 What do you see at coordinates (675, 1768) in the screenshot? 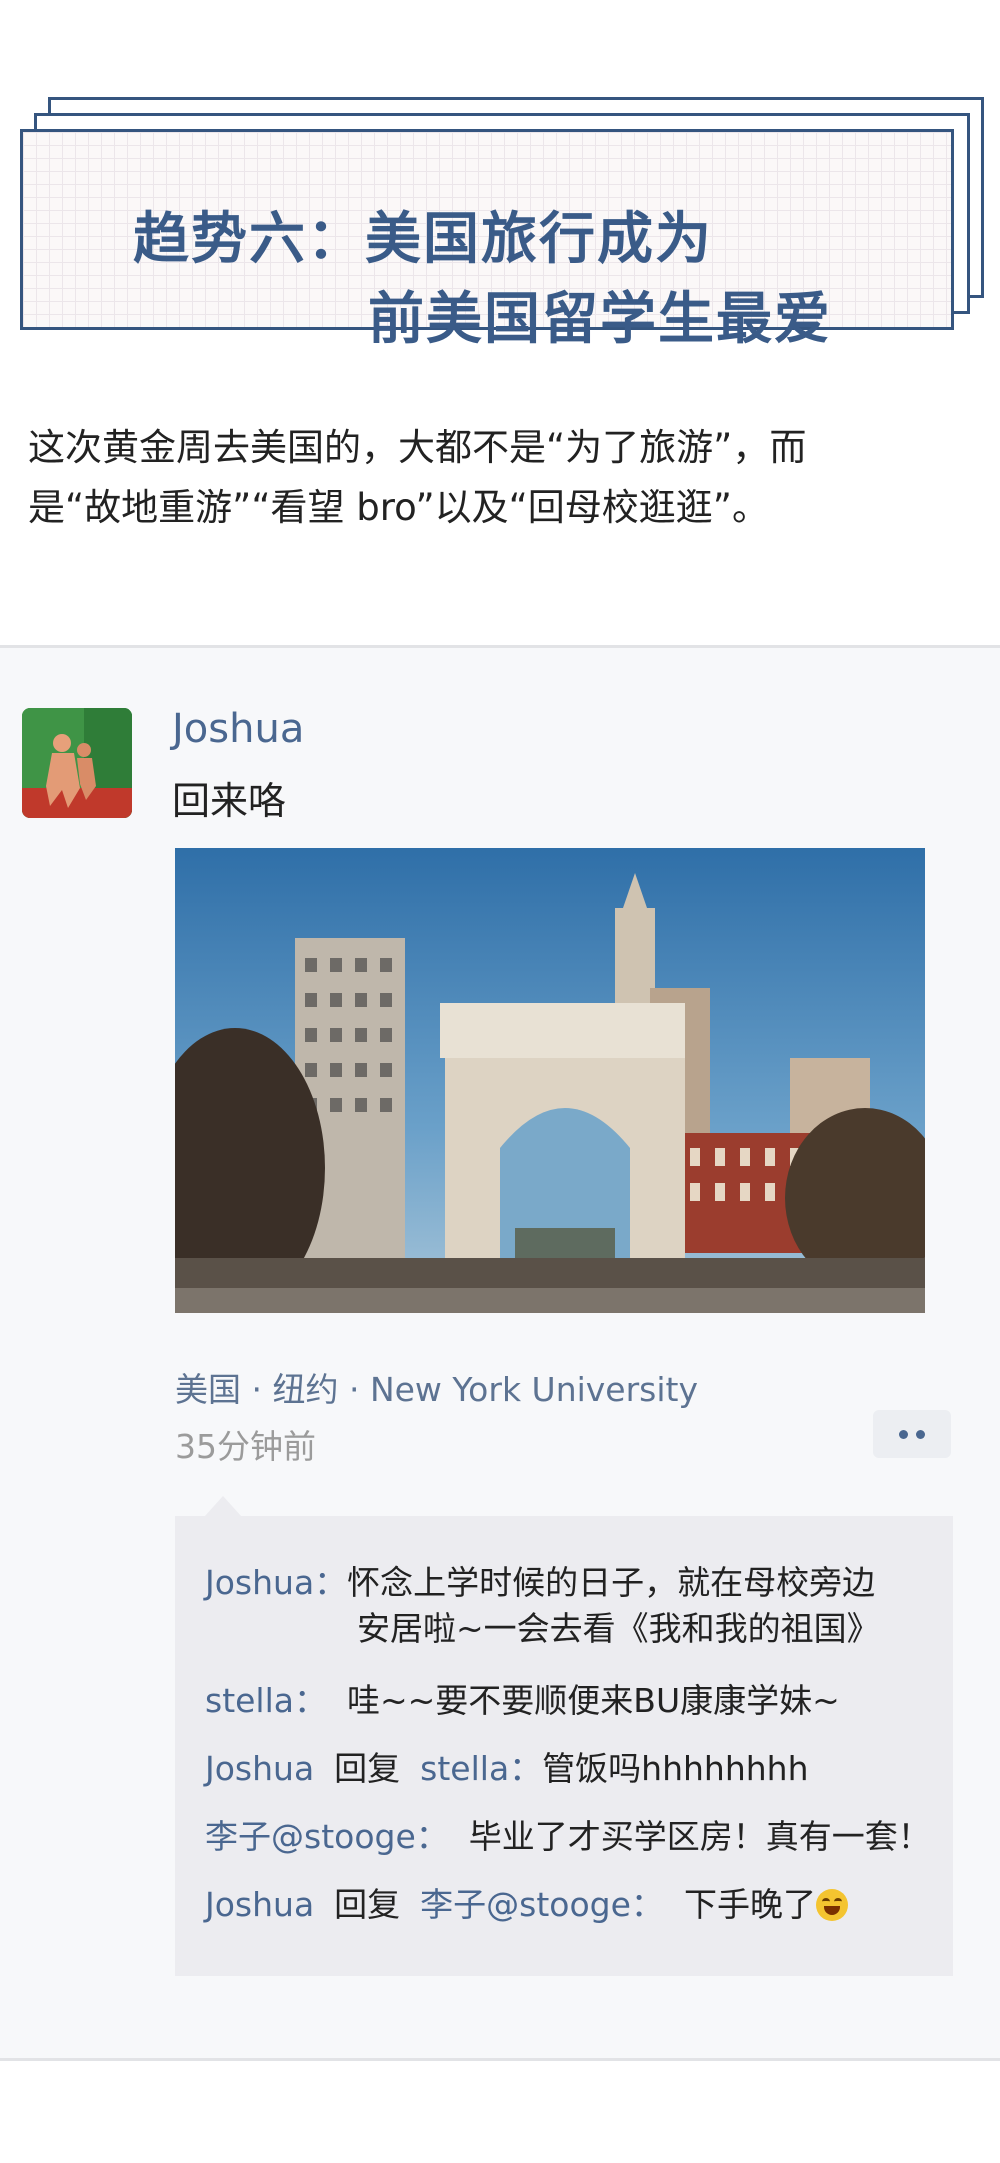
I see `comment-text: 管饭吗hhhhhhhh` at bounding box center [675, 1768].